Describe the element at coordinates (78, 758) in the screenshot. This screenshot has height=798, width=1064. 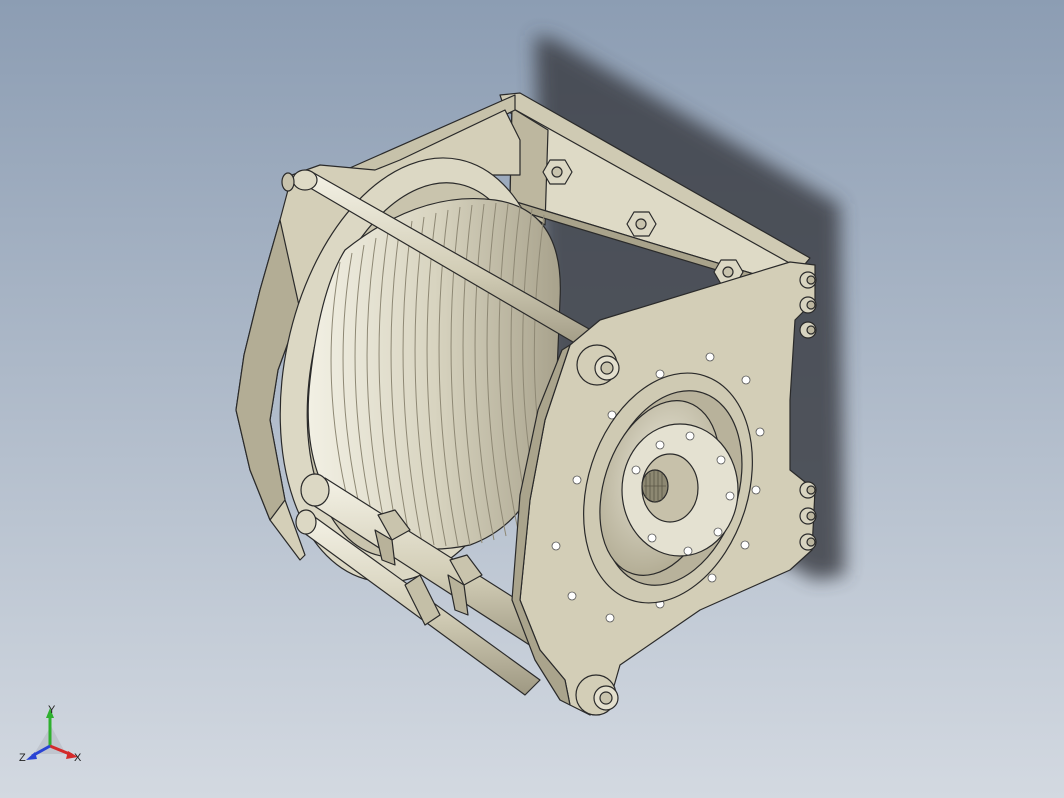
I see `x-axis-label: X` at that location.